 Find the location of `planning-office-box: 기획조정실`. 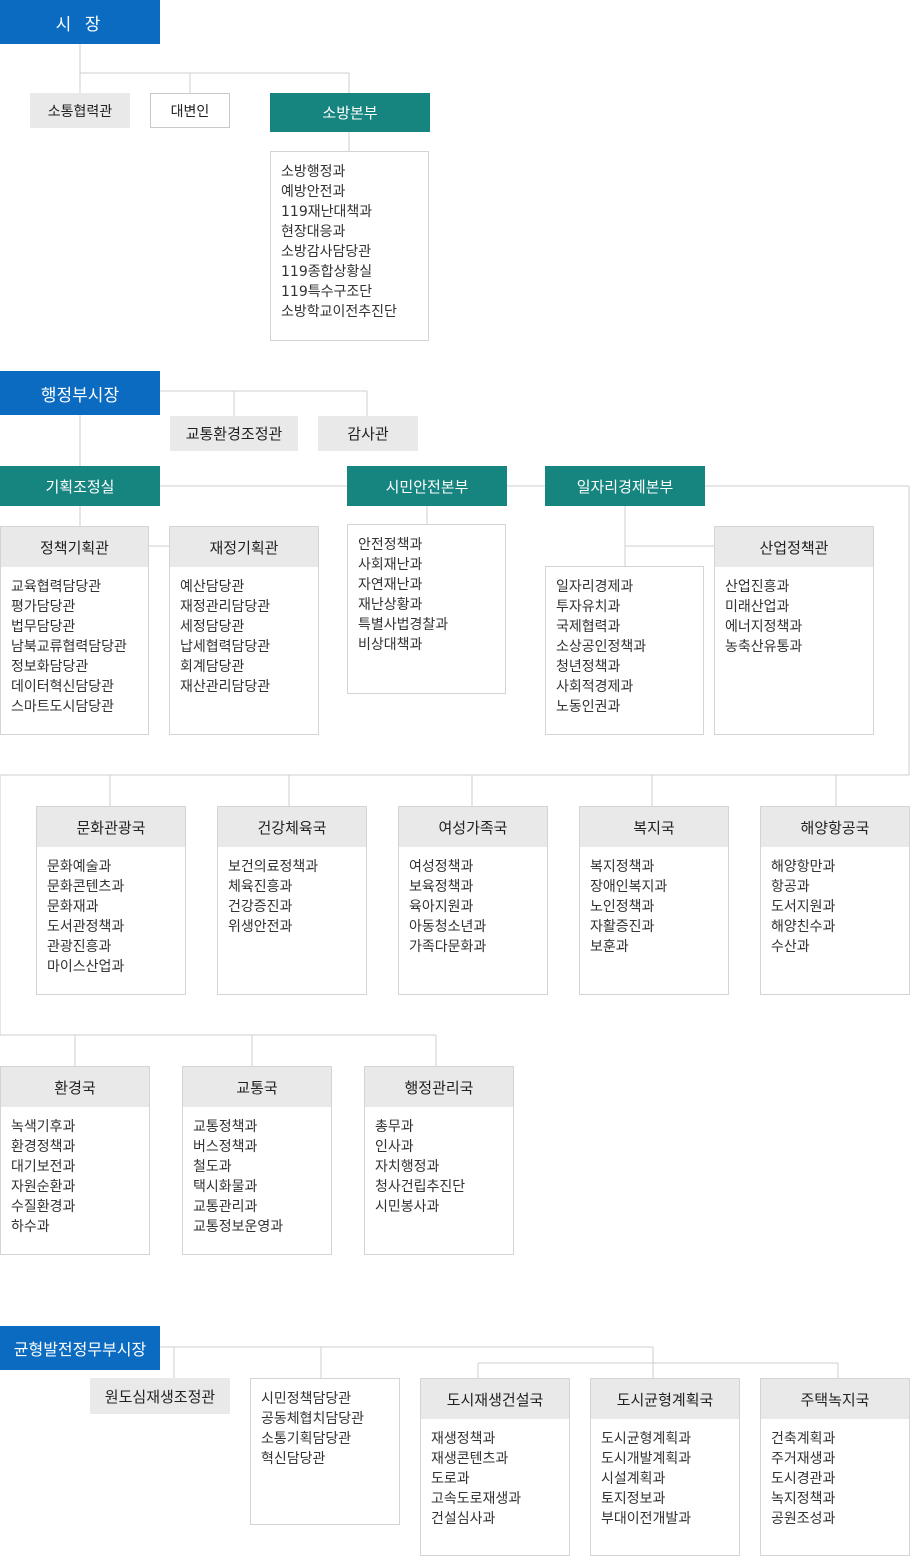

planning-office-box: 기획조정실 is located at coordinates (80, 486).